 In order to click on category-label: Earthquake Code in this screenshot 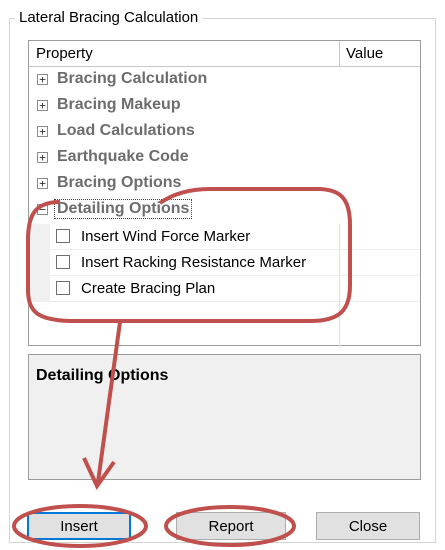, I will do `click(123, 157)`.